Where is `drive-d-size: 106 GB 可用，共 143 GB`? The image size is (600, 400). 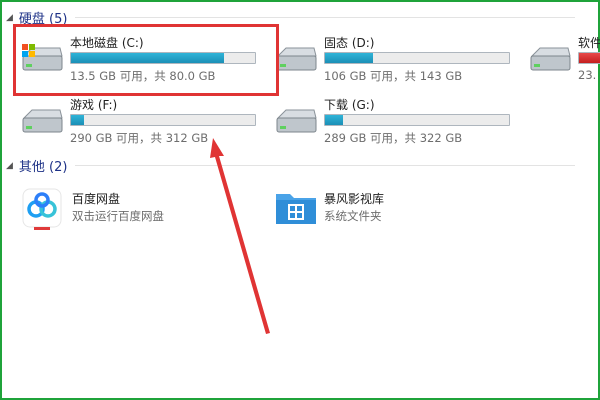 drive-d-size: 106 GB 可用，共 143 GB is located at coordinates (393, 76).